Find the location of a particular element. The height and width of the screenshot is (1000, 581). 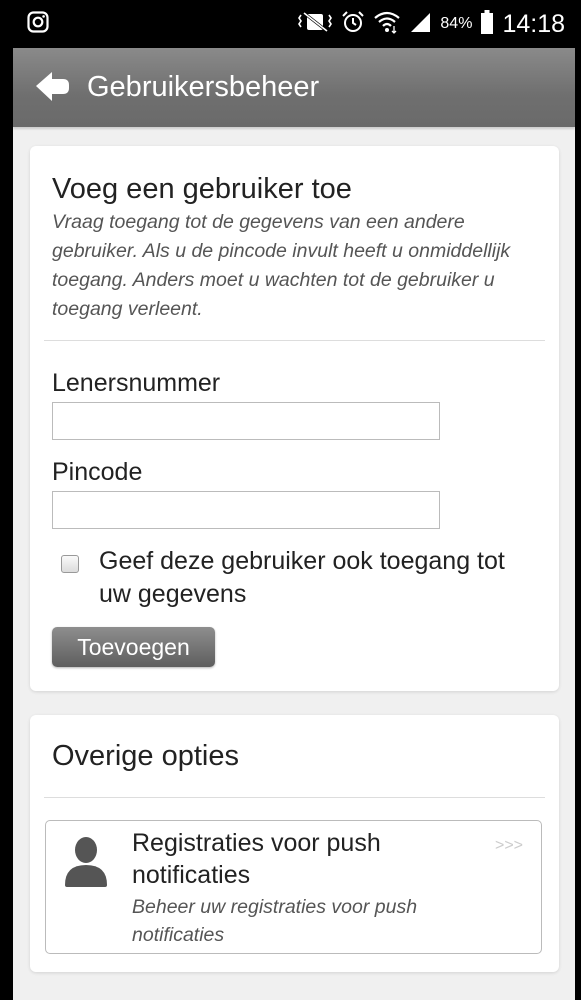

clock: 14:18 is located at coordinates (533, 23).